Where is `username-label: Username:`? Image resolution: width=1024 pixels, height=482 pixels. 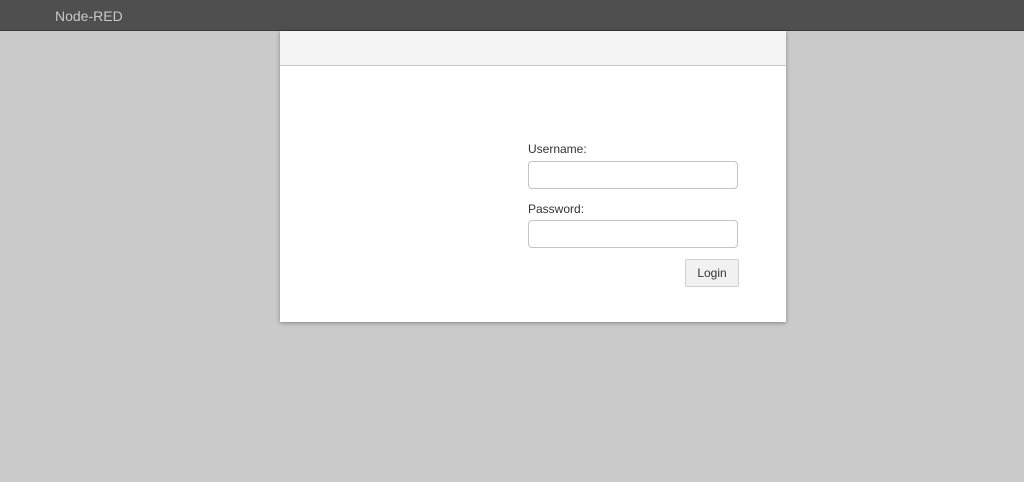
username-label: Username: is located at coordinates (557, 149).